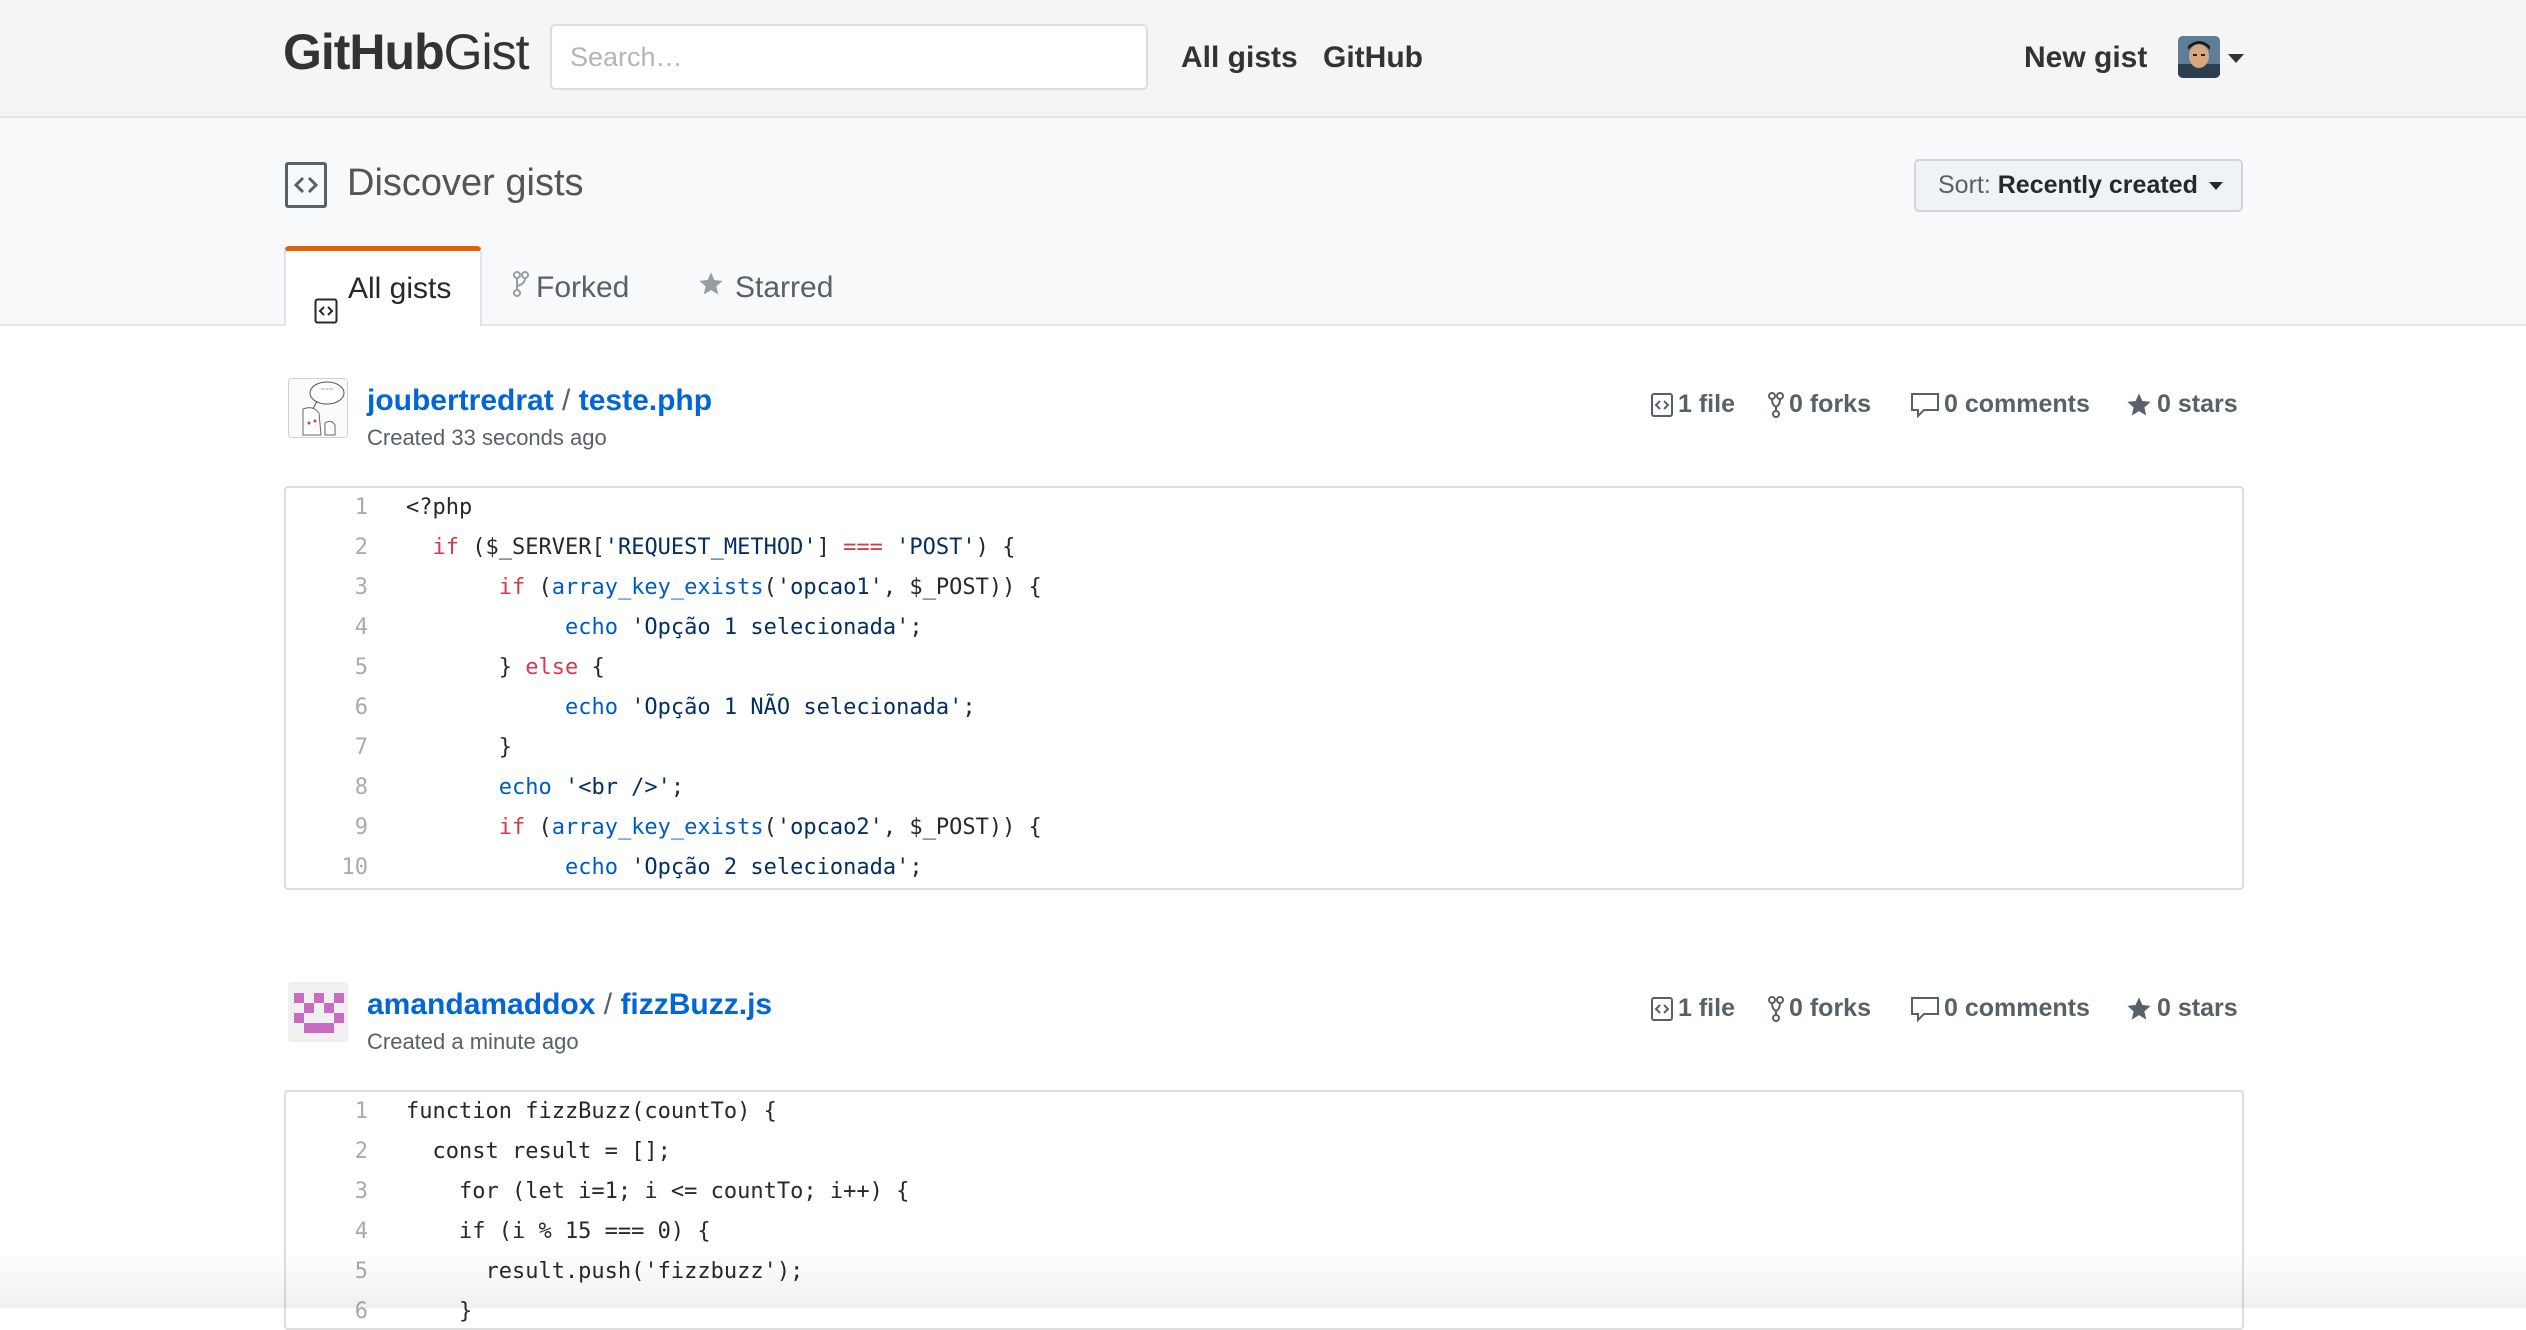 This screenshot has width=2526, height=1330. What do you see at coordinates (558, 1231) in the screenshot?
I see `line-code: if (i % 15 === 0) {` at bounding box center [558, 1231].